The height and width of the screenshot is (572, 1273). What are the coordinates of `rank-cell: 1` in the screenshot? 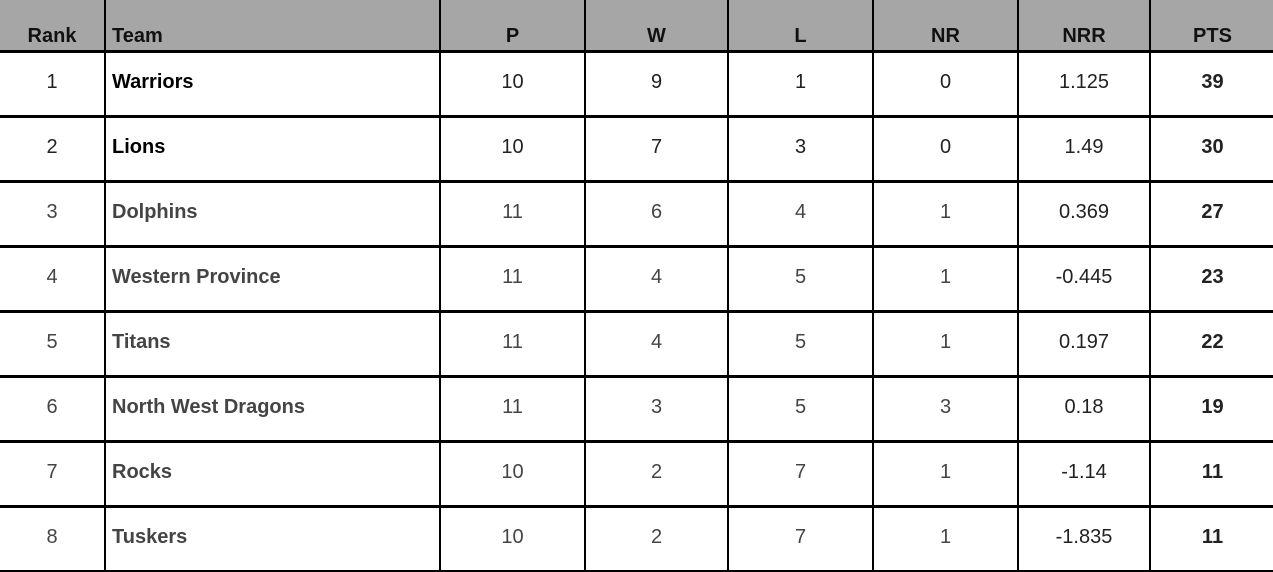 It's located at (53, 84).